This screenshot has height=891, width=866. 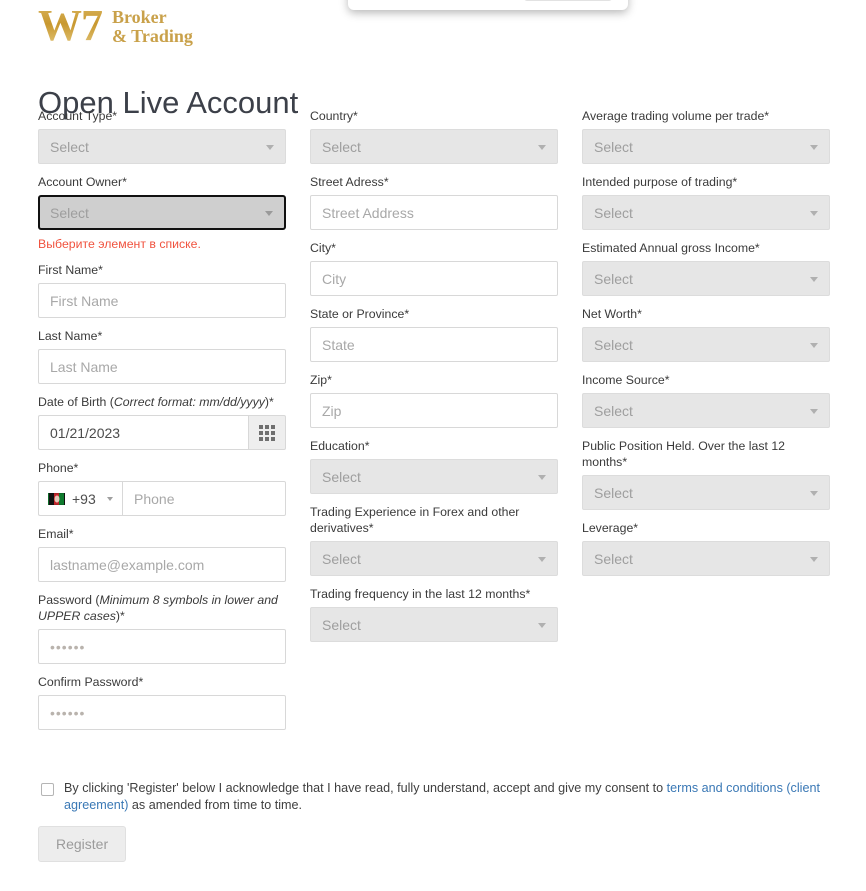 What do you see at coordinates (58, 468) in the screenshot?
I see `field-label-phone: Phone*` at bounding box center [58, 468].